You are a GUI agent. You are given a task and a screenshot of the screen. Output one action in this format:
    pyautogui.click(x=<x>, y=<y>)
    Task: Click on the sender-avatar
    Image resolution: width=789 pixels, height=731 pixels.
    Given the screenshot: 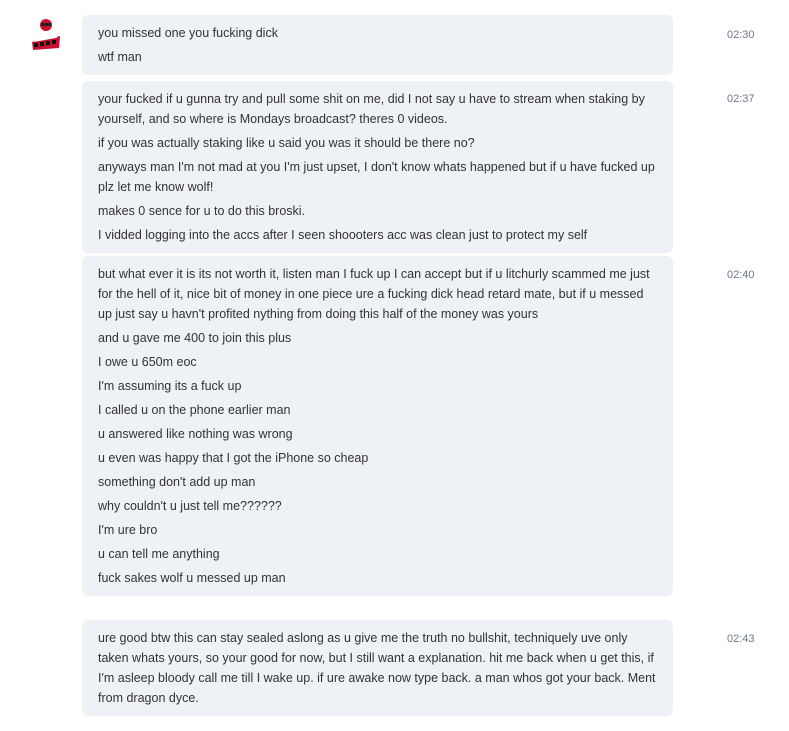 What is the action you would take?
    pyautogui.click(x=46, y=34)
    